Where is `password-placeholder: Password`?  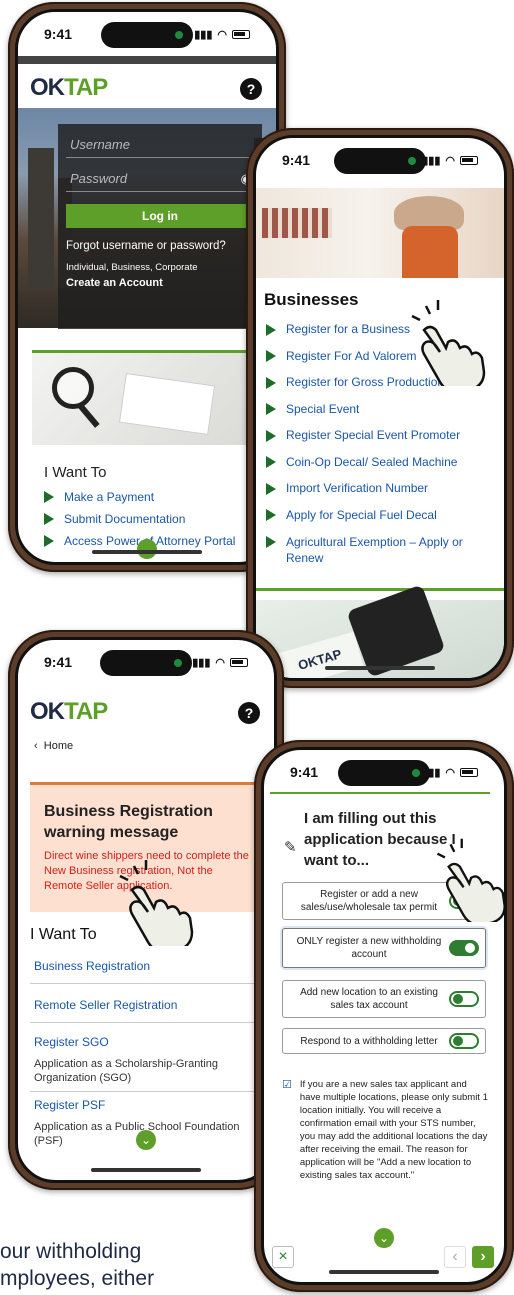 password-placeholder: Password is located at coordinates (99, 178).